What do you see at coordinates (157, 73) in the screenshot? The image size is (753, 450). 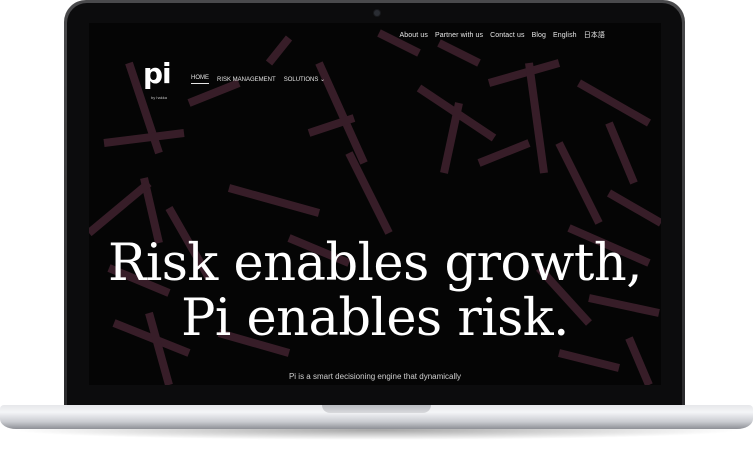 I see `logo-wordmark: pi` at bounding box center [157, 73].